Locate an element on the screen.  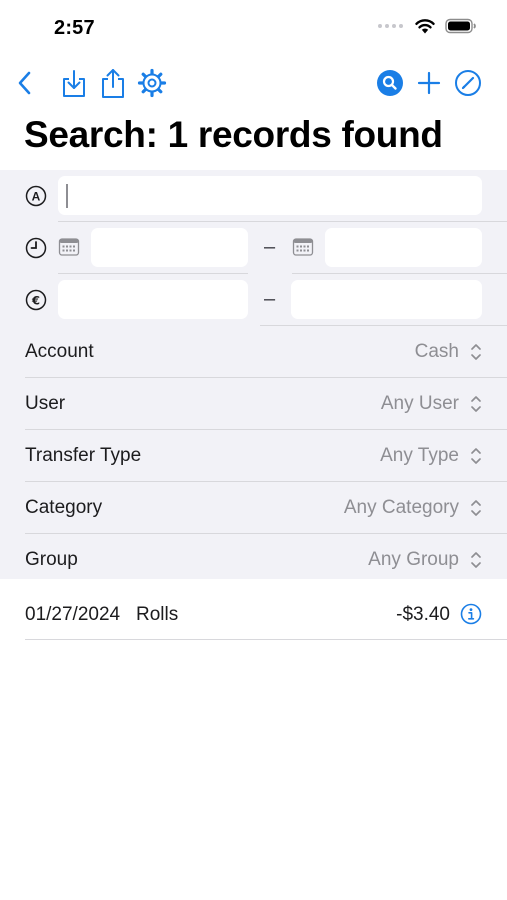
import-icon is located at coordinates (74, 83).